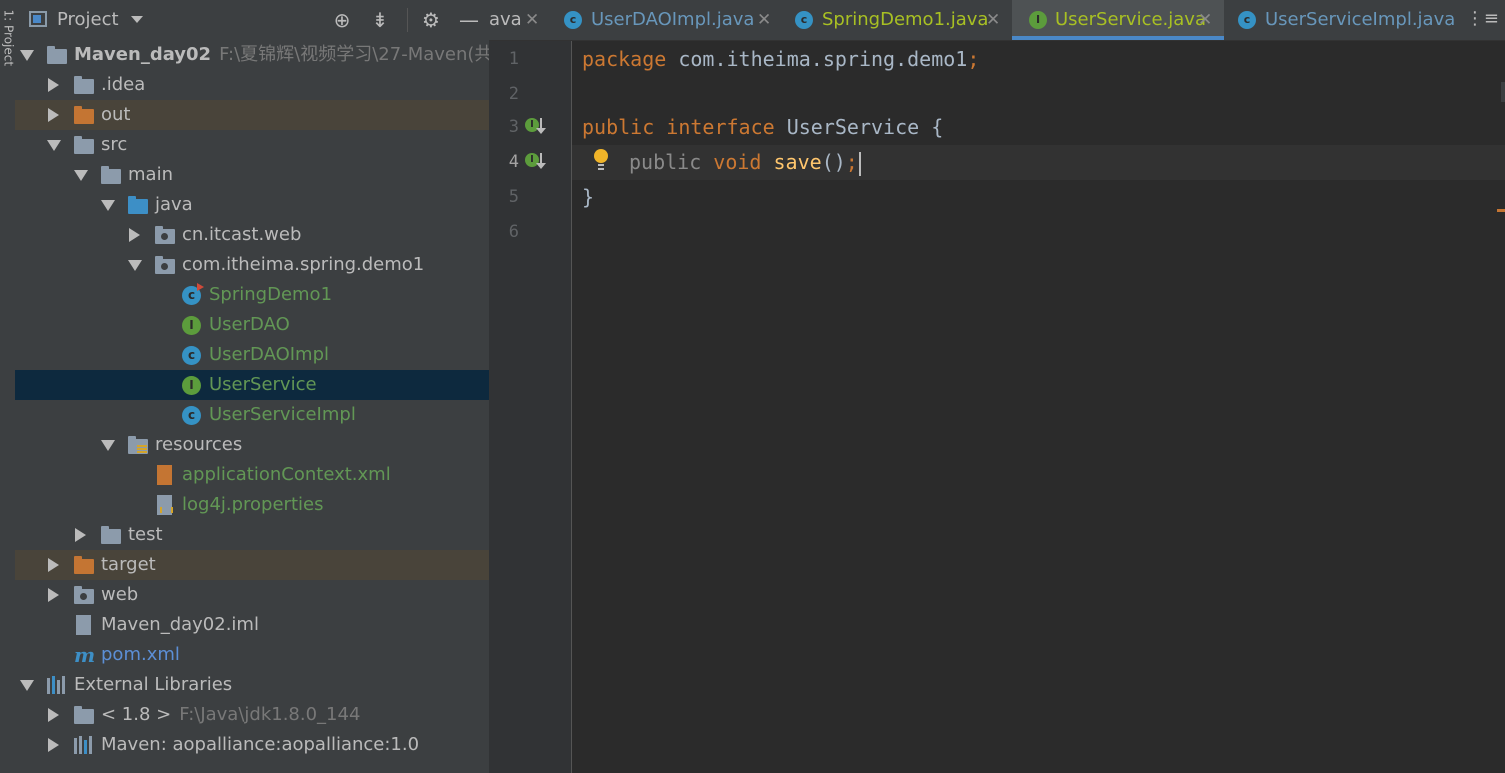 The image size is (1505, 773). I want to click on toolbar-divider, so click(407, 20).